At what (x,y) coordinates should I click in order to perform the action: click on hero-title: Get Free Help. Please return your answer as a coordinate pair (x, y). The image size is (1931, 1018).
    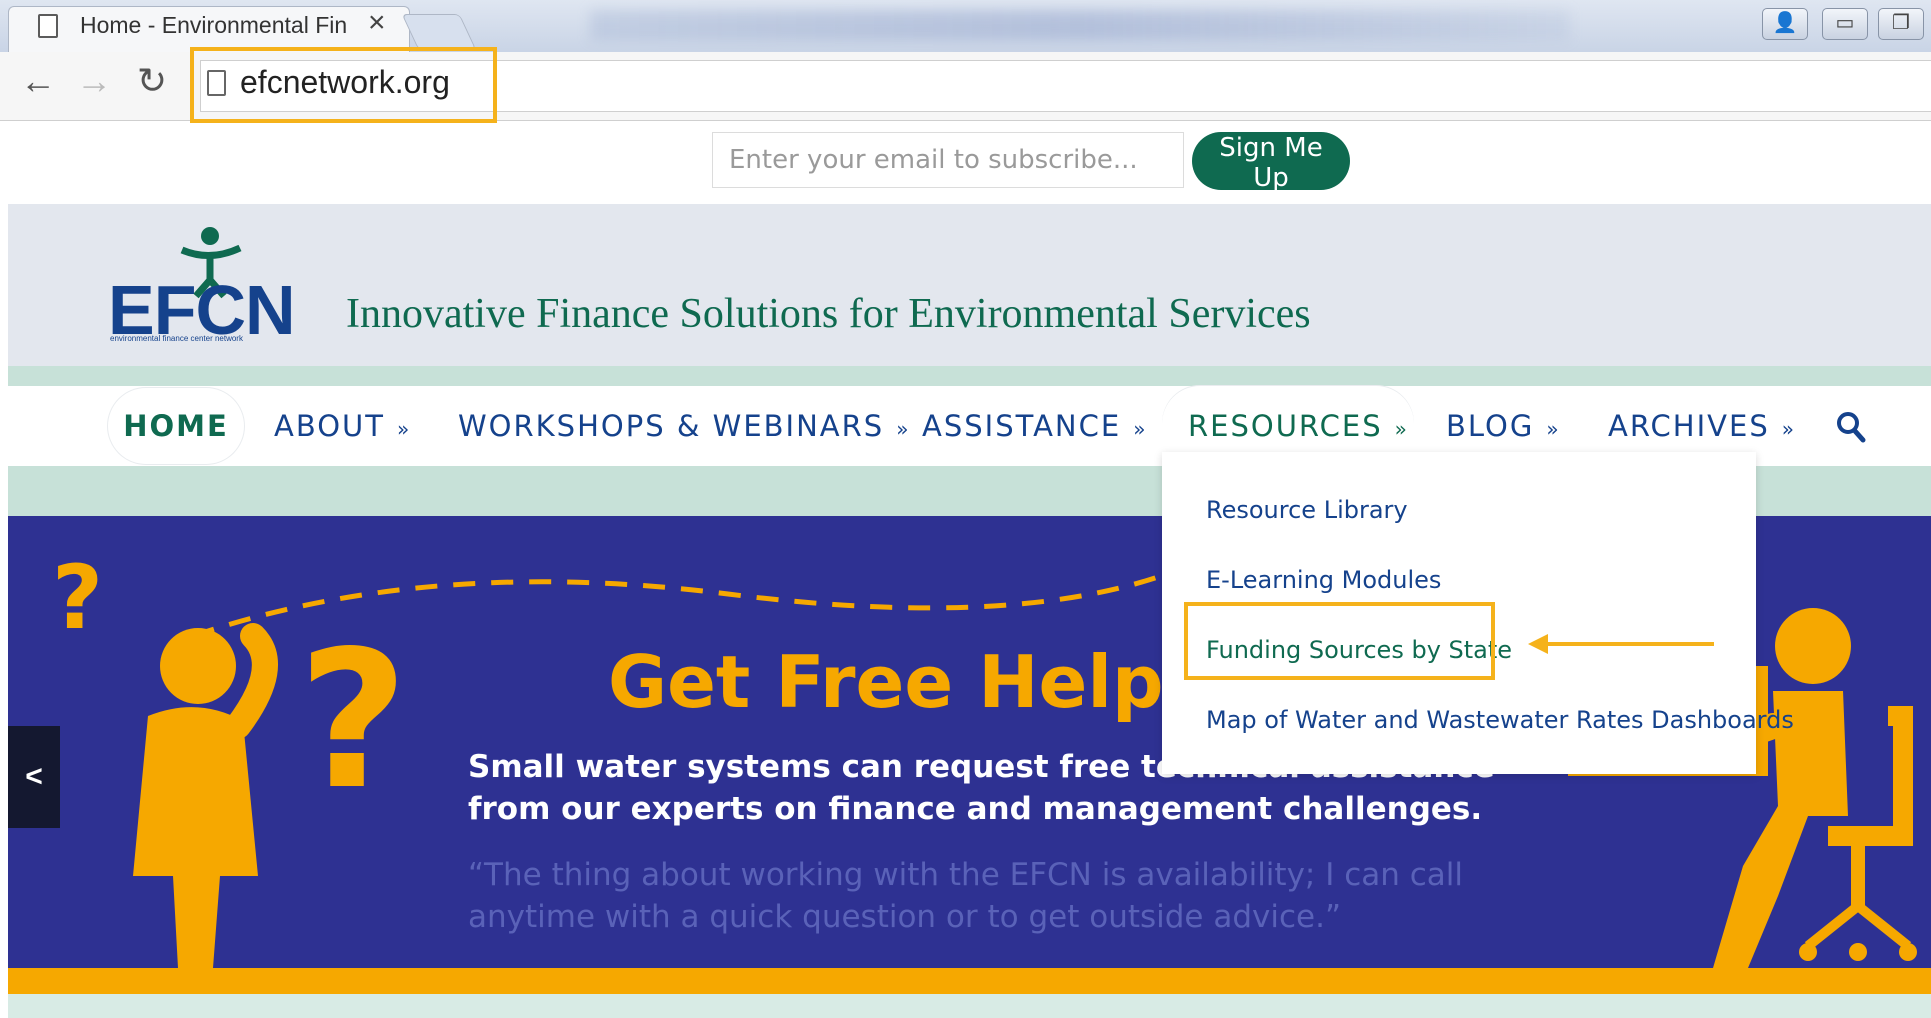
    Looking at the image, I should click on (886, 682).